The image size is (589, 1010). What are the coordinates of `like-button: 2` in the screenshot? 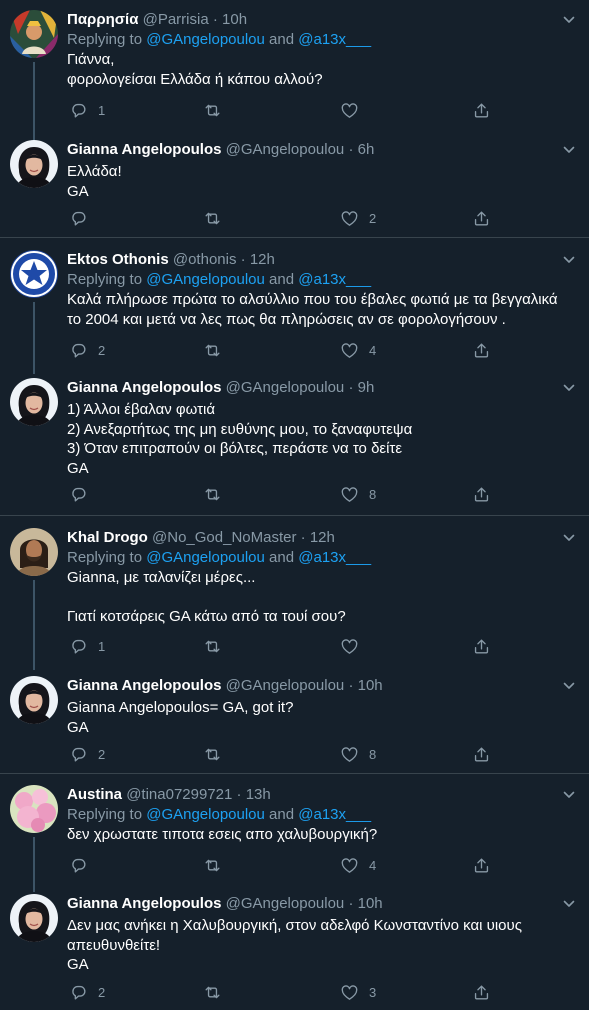 It's located at (358, 218).